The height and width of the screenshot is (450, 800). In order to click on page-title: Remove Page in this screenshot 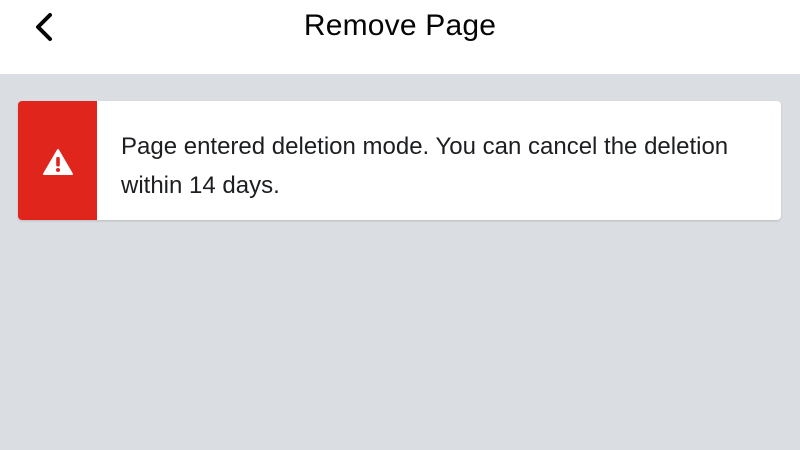, I will do `click(400, 25)`.